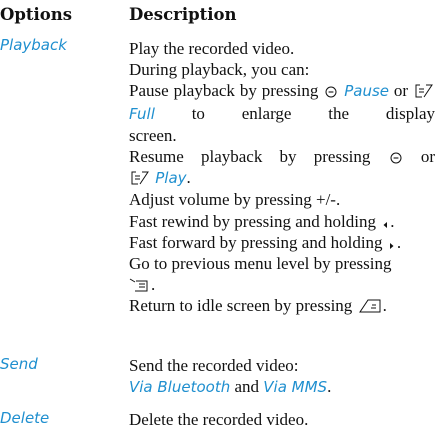 The image size is (439, 440). I want to click on pause-keyword: Pause, so click(367, 91).